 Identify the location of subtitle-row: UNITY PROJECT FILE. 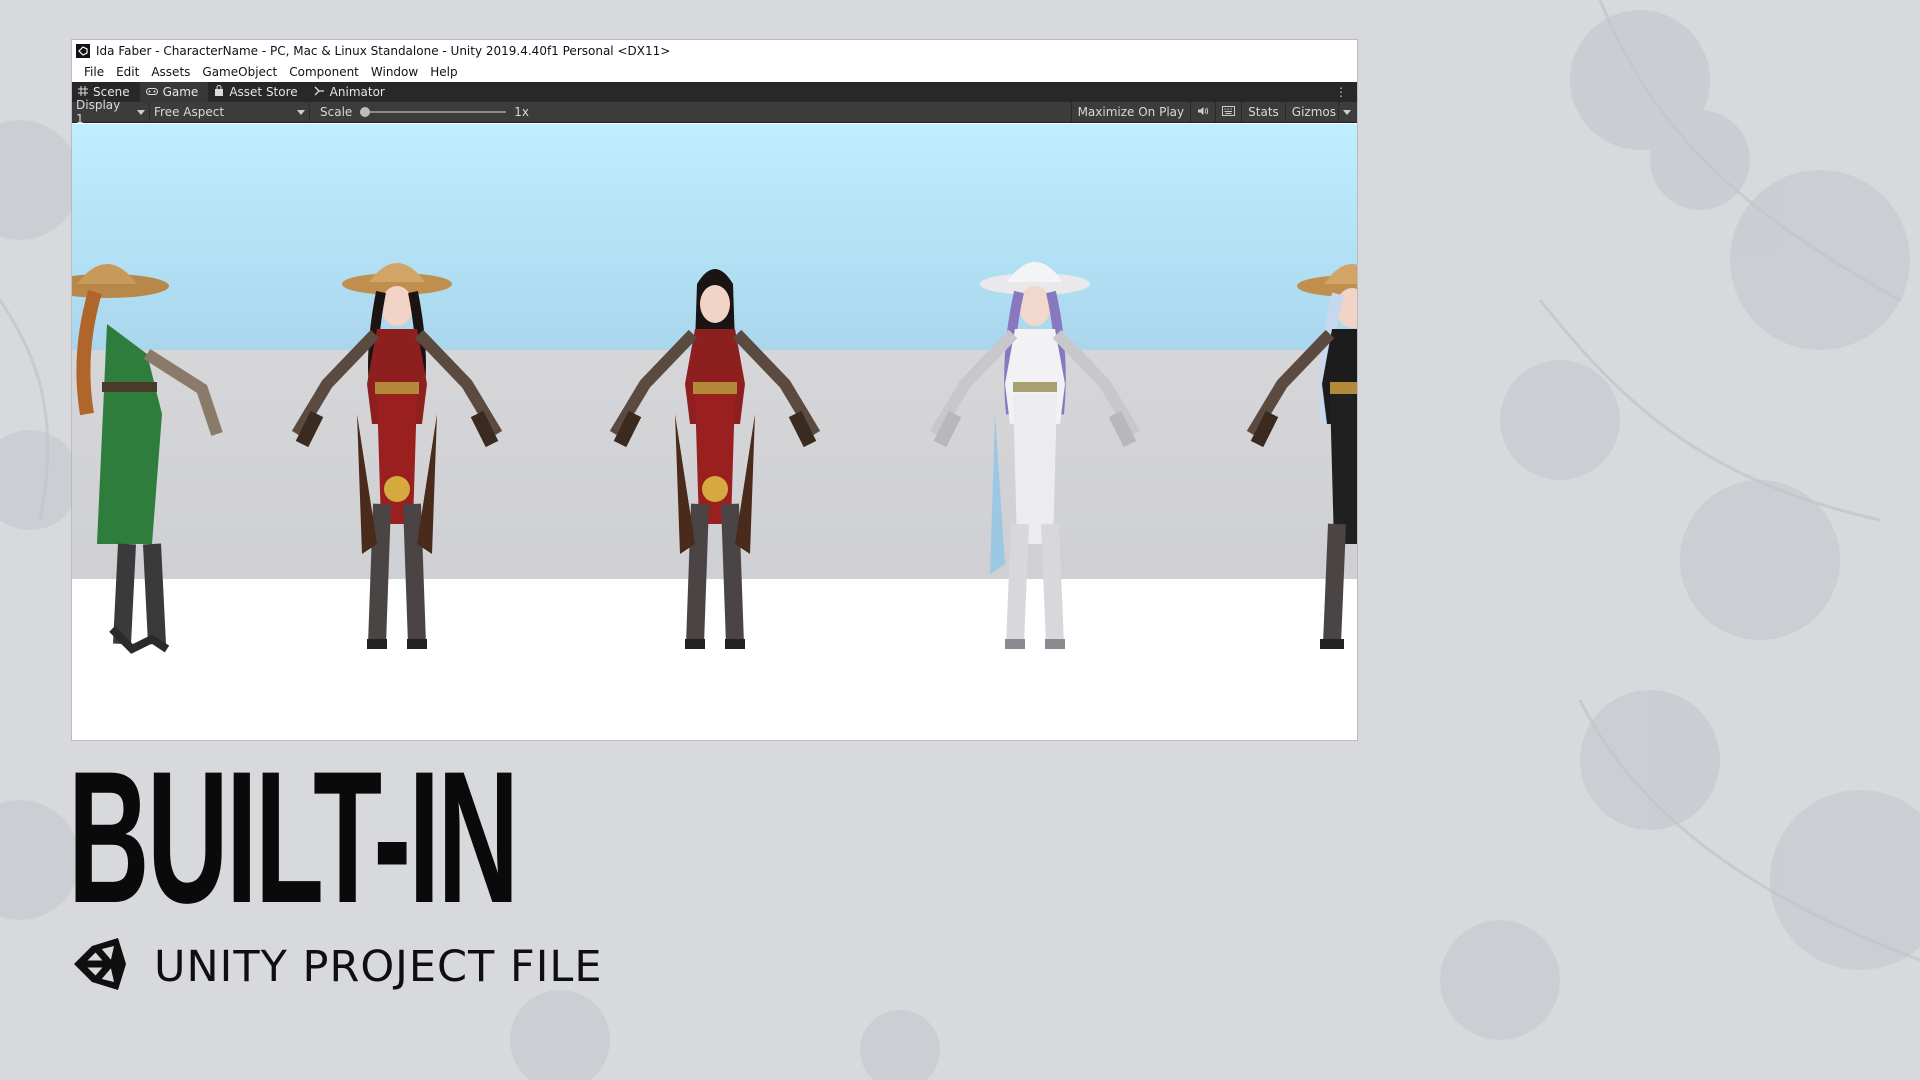
(336, 966).